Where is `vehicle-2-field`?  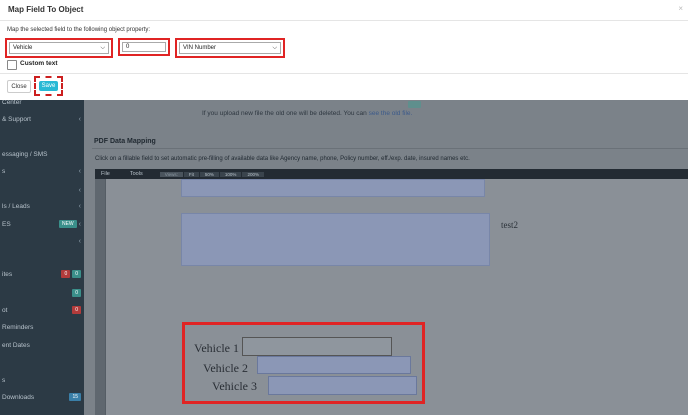
vehicle-2-field is located at coordinates (334, 365).